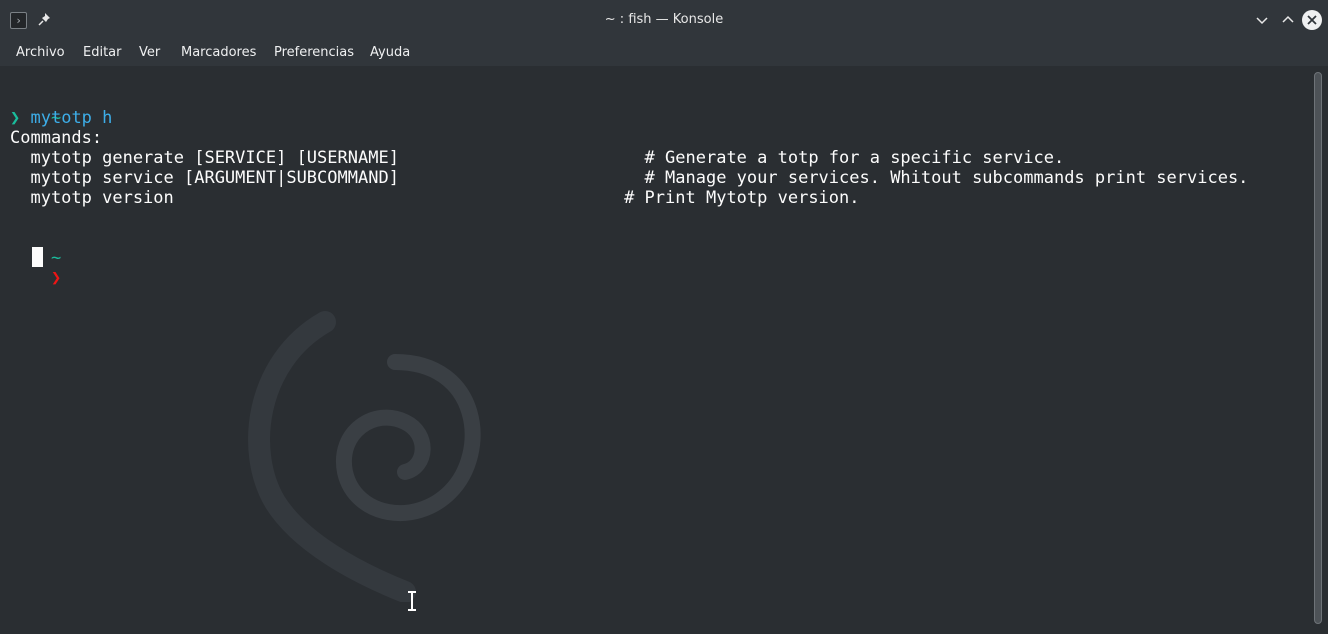 The height and width of the screenshot is (634, 1328). I want to click on prompt-symbol-error: ❯, so click(56, 278).